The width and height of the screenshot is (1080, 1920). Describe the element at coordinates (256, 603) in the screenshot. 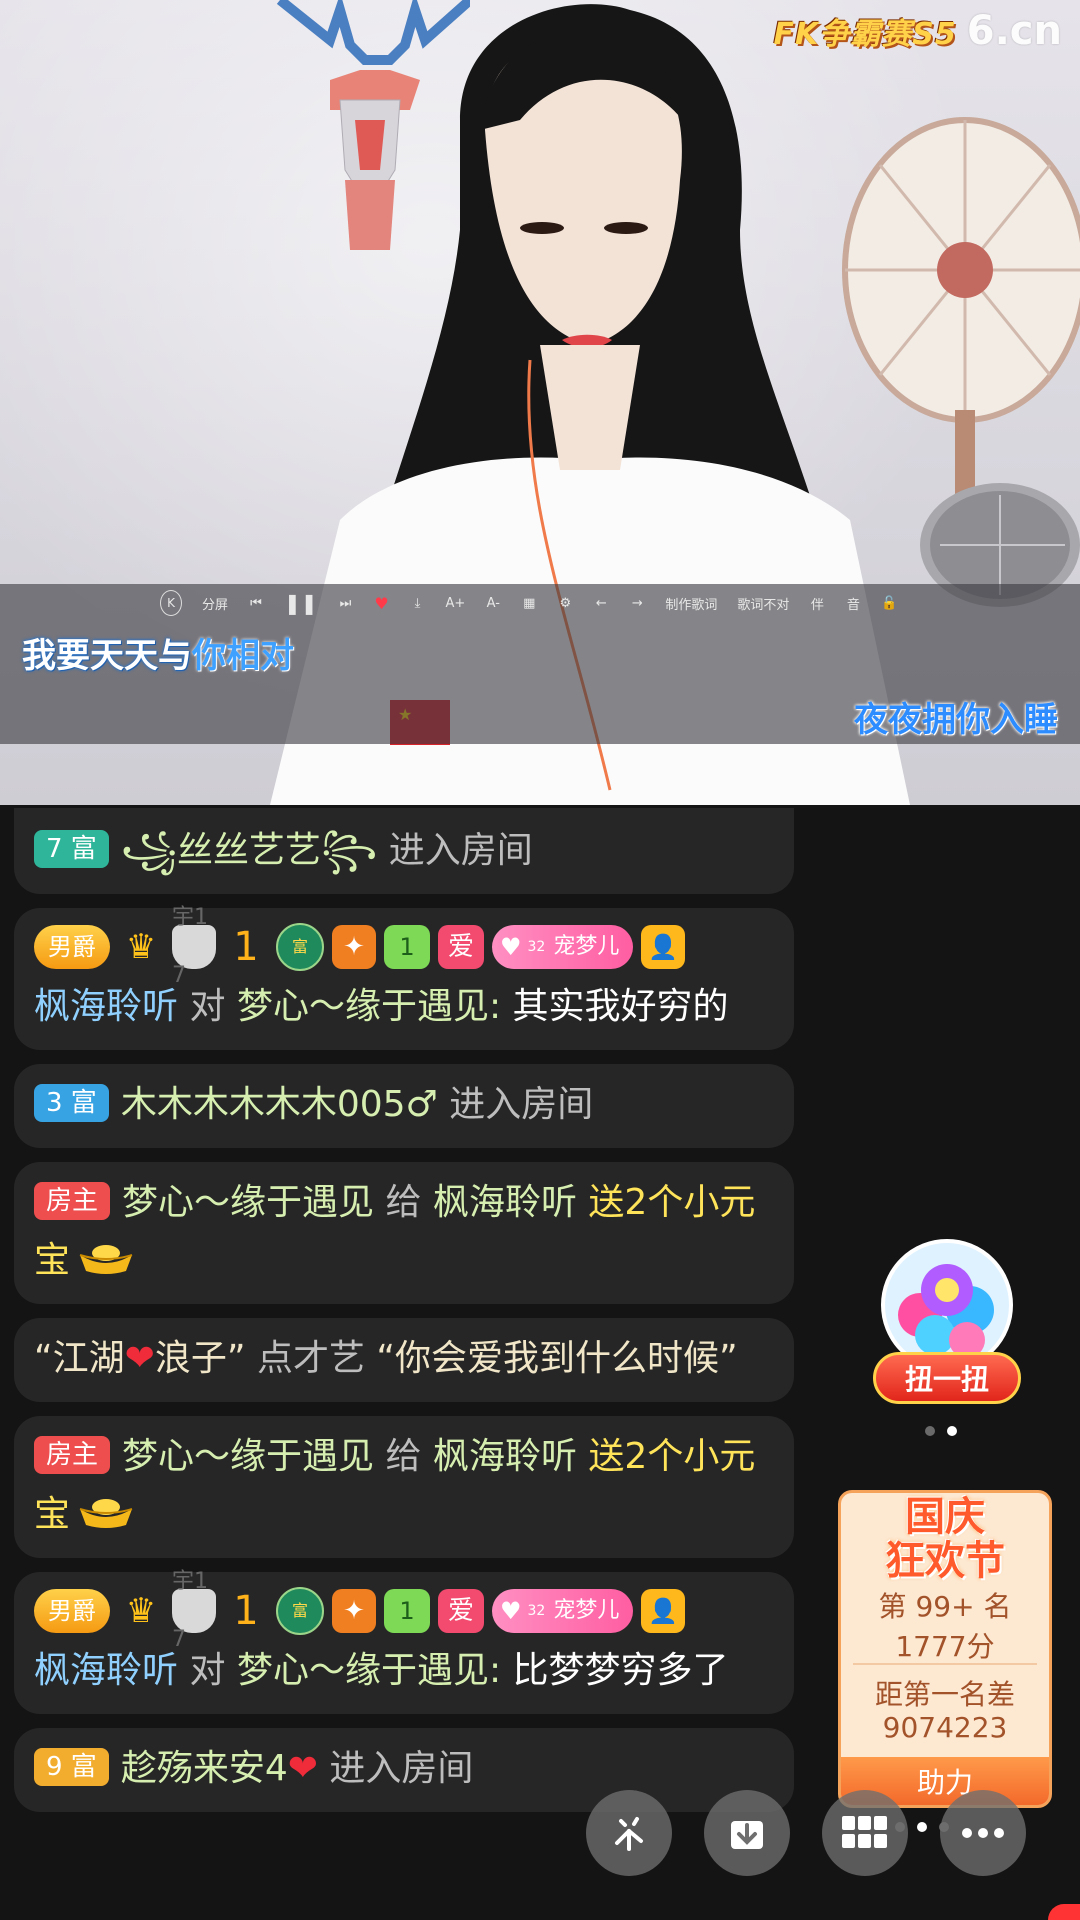

I see `previous-icon: ⏮` at that location.